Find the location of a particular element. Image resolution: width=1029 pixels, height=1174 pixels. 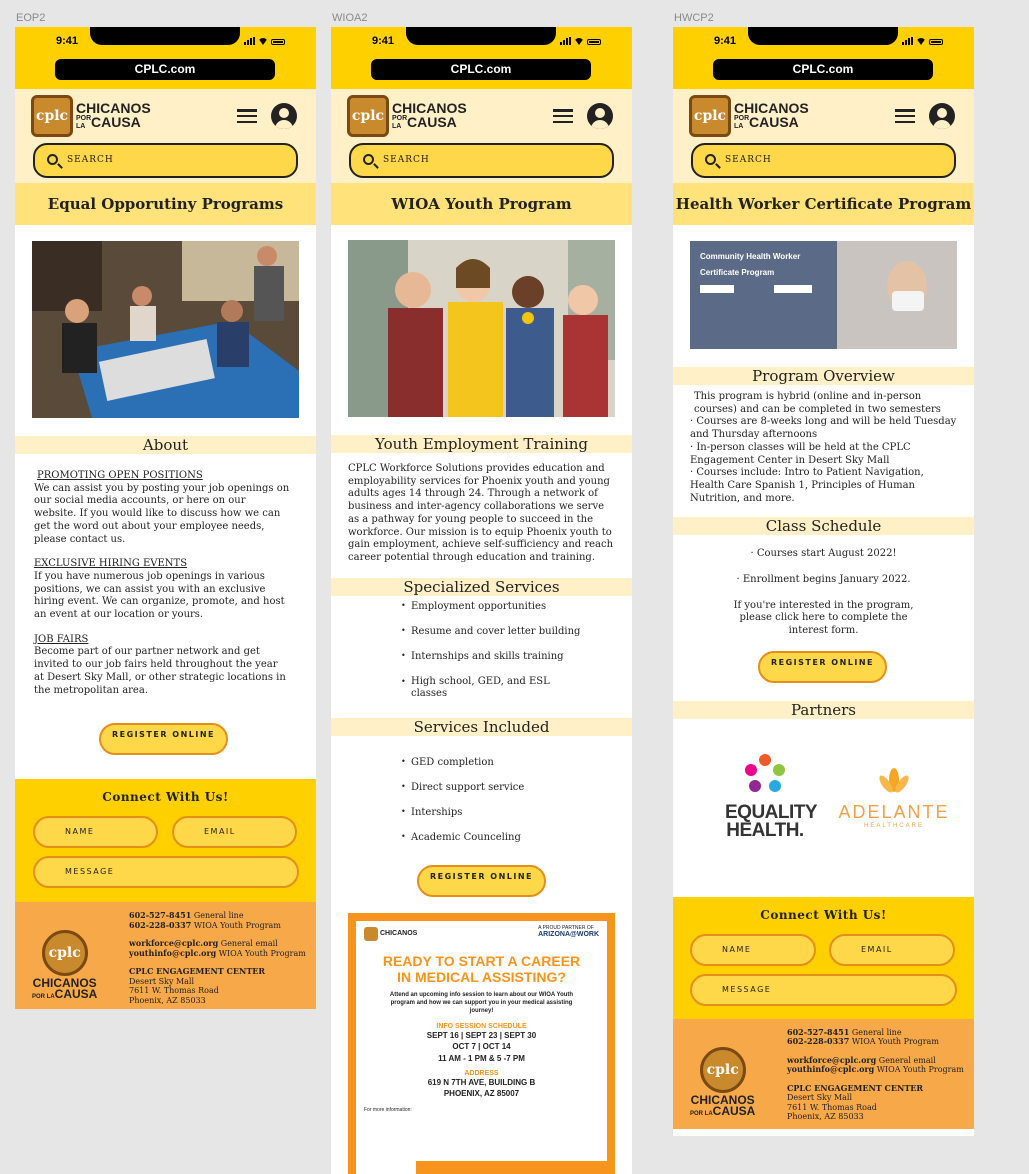

center-name: CPLC ENGAGEMENT CENTER is located at coordinates (197, 971).